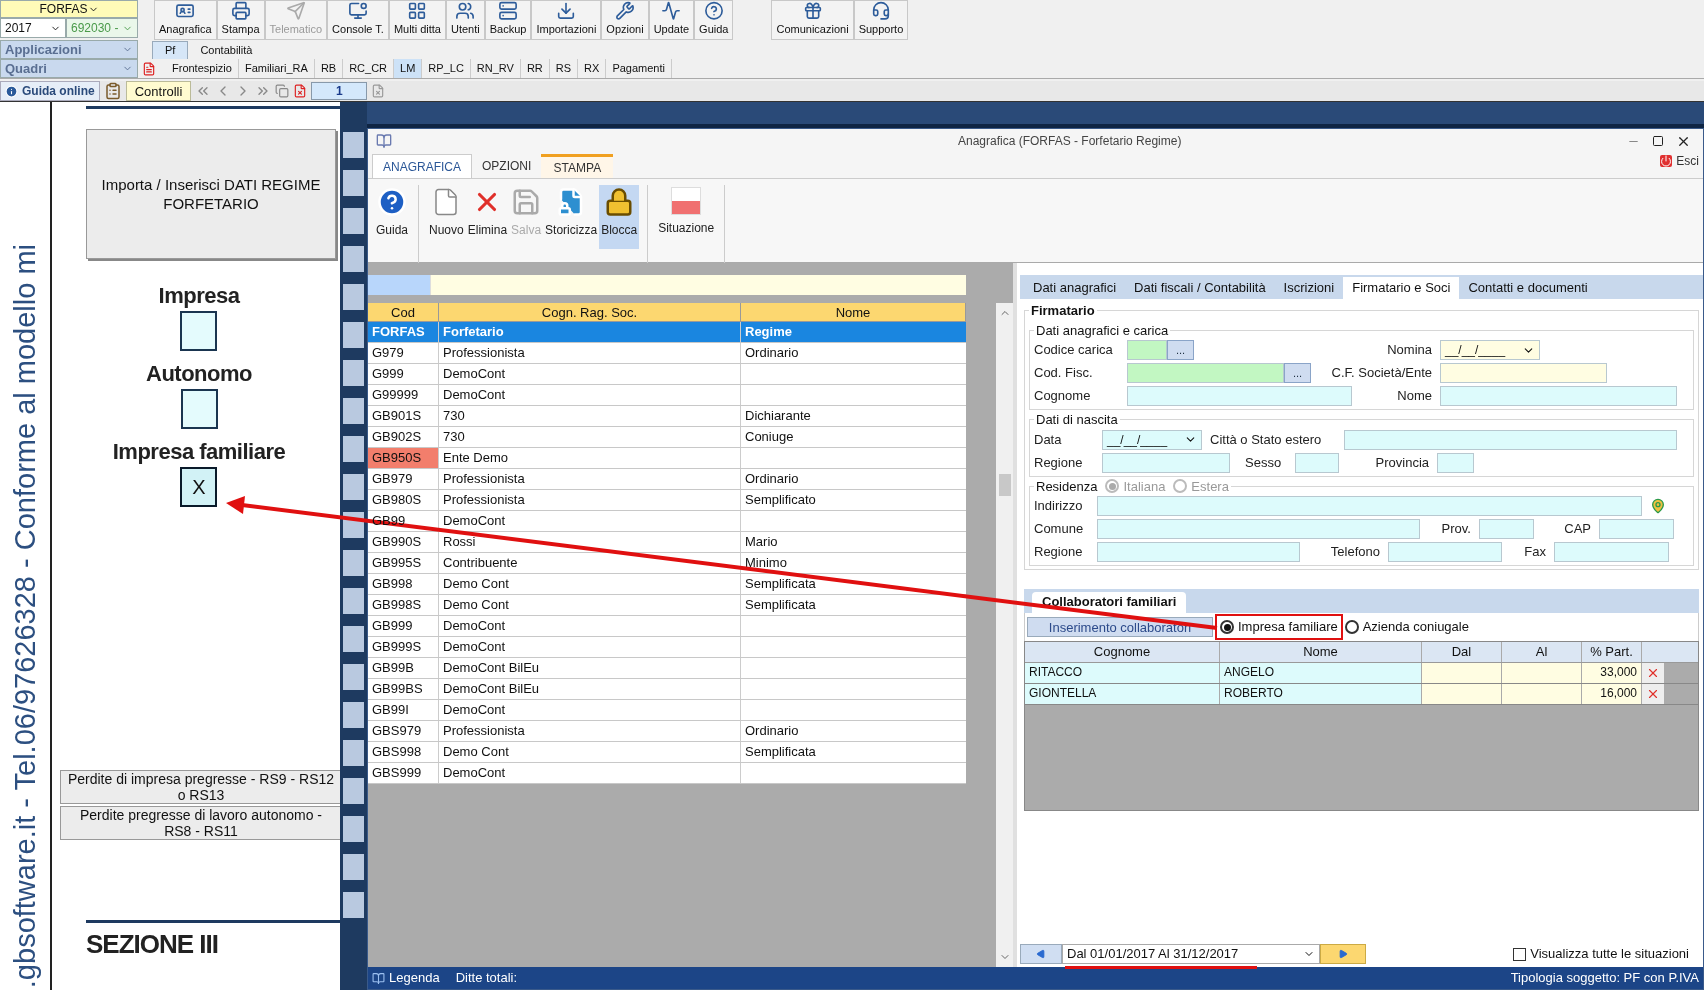 The image size is (1704, 990). I want to click on table-row: G99999 DemoCont, so click(667, 395).